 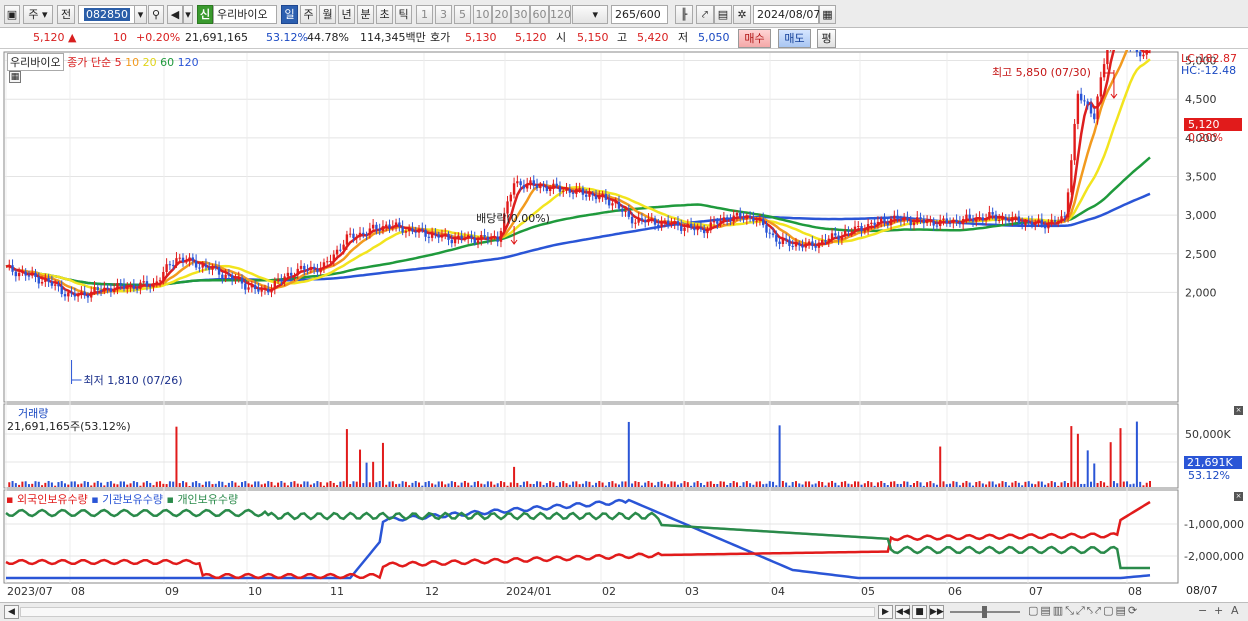 I want to click on count-field: 265/600, so click(x=639, y=14).